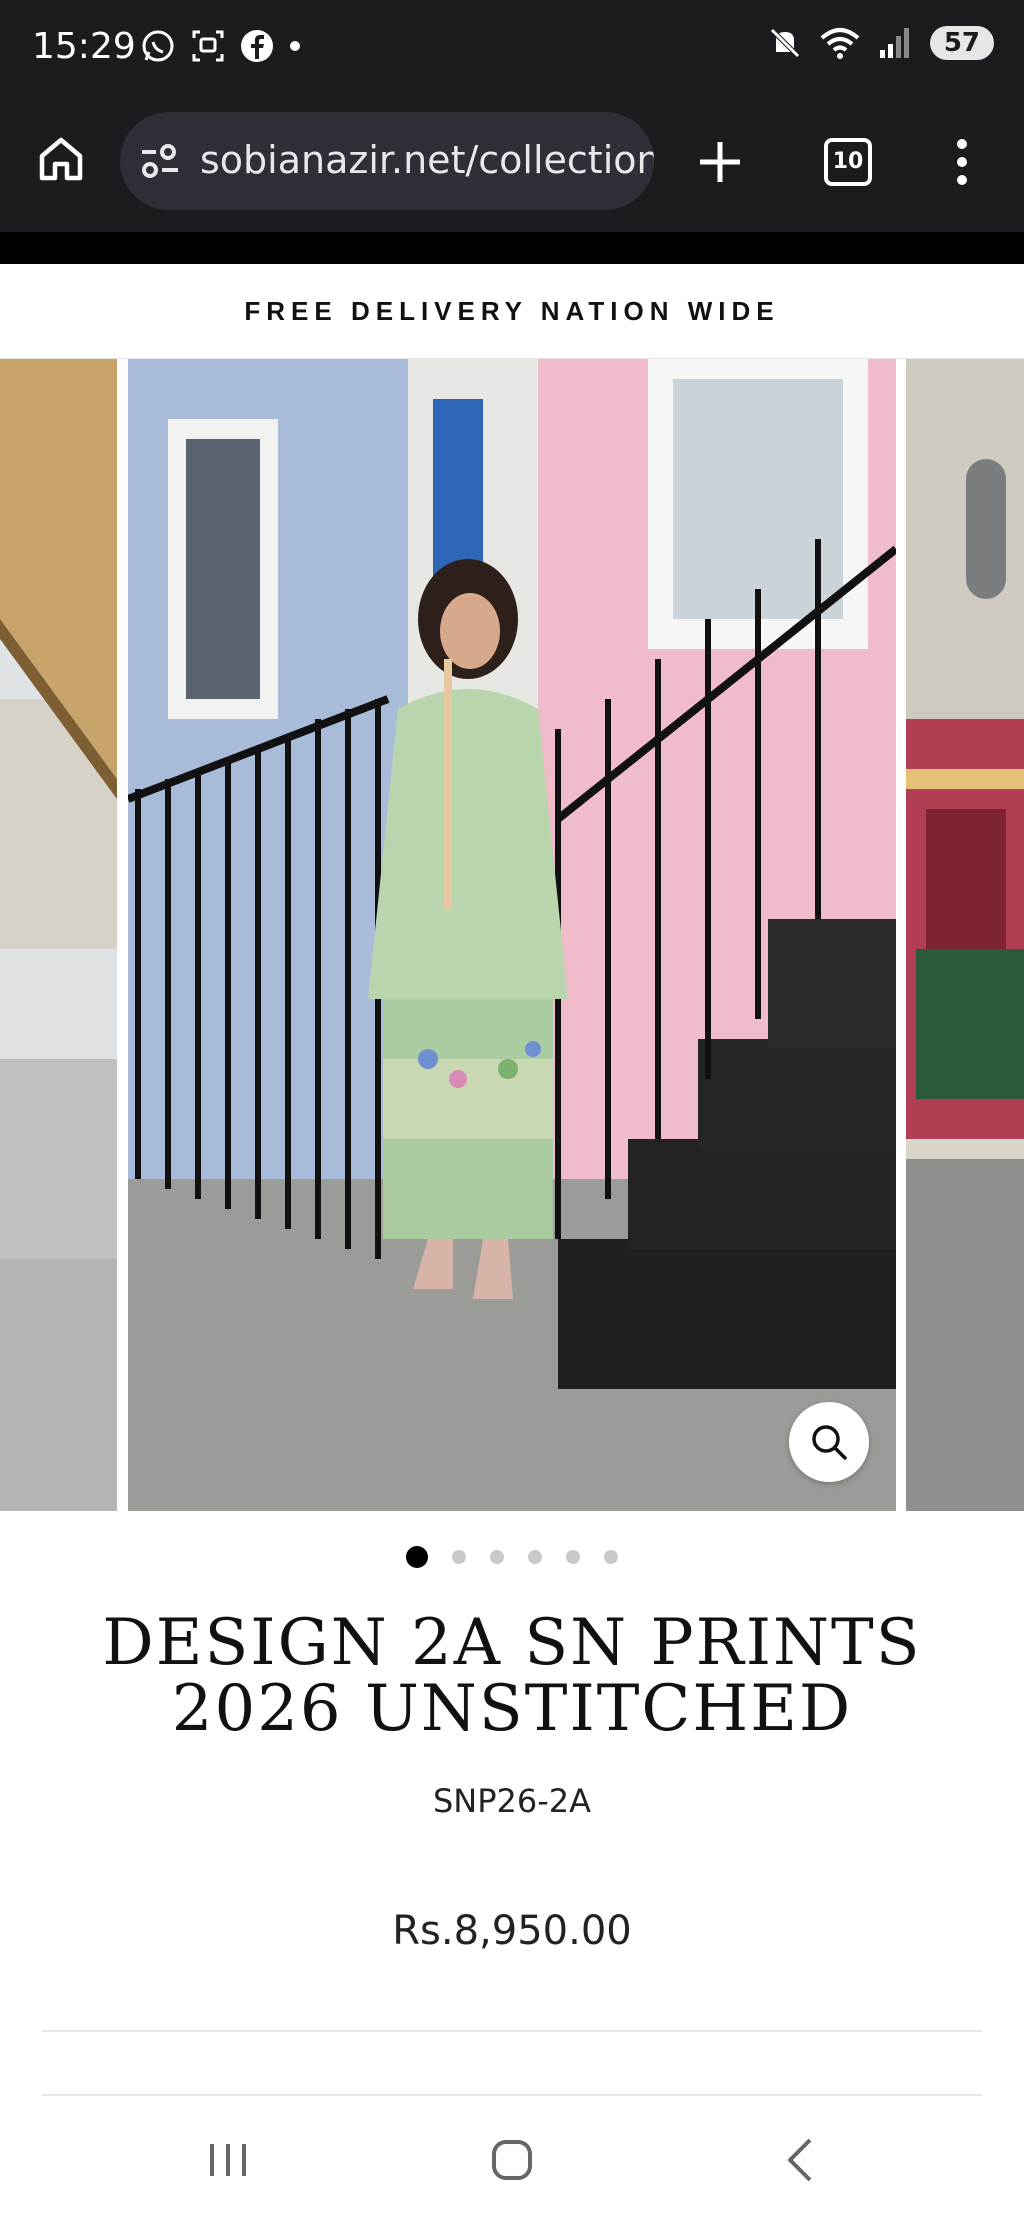 The height and width of the screenshot is (2219, 1024). I want to click on zoom-button, so click(829, 1442).